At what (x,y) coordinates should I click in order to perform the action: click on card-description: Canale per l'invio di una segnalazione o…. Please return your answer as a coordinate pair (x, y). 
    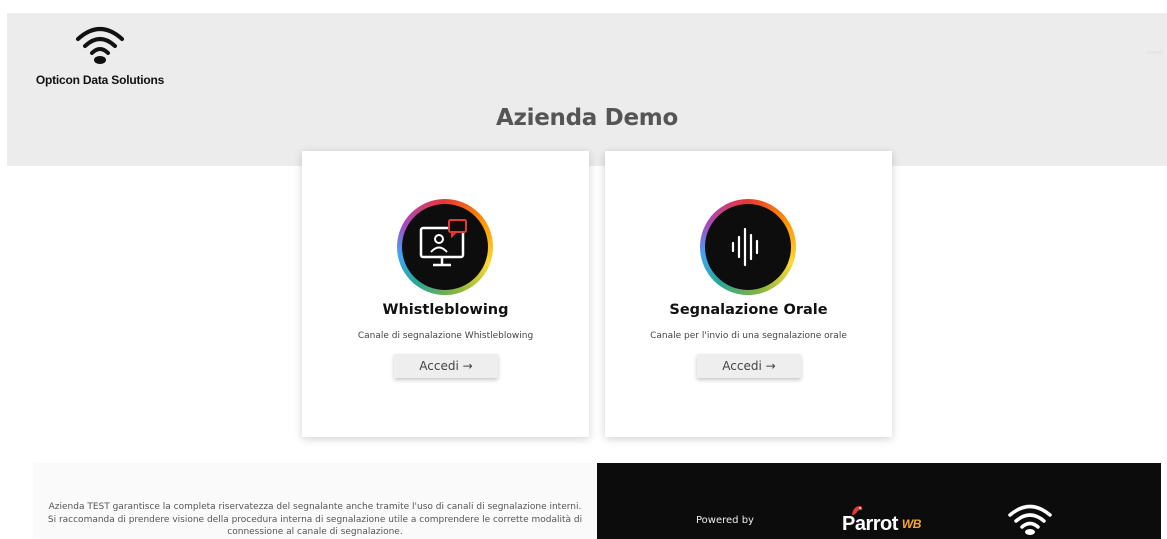
    Looking at the image, I should click on (748, 336).